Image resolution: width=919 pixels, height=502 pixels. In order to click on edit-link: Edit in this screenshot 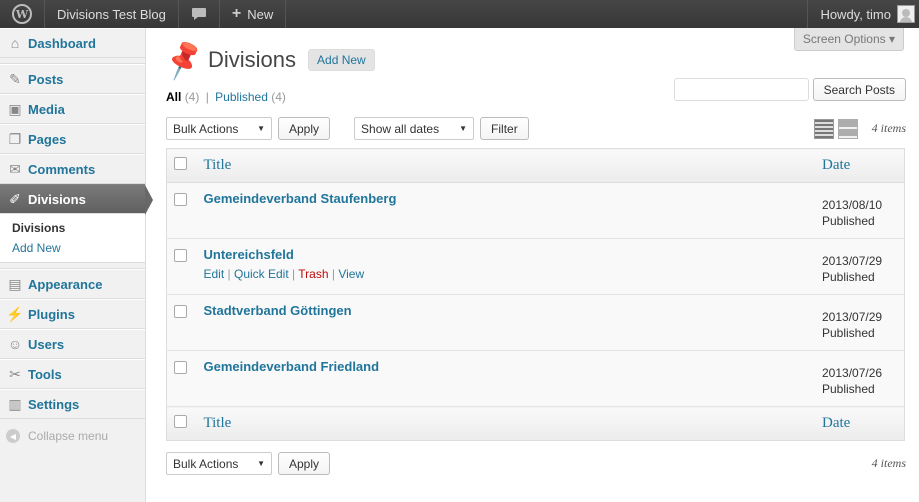, I will do `click(214, 274)`.